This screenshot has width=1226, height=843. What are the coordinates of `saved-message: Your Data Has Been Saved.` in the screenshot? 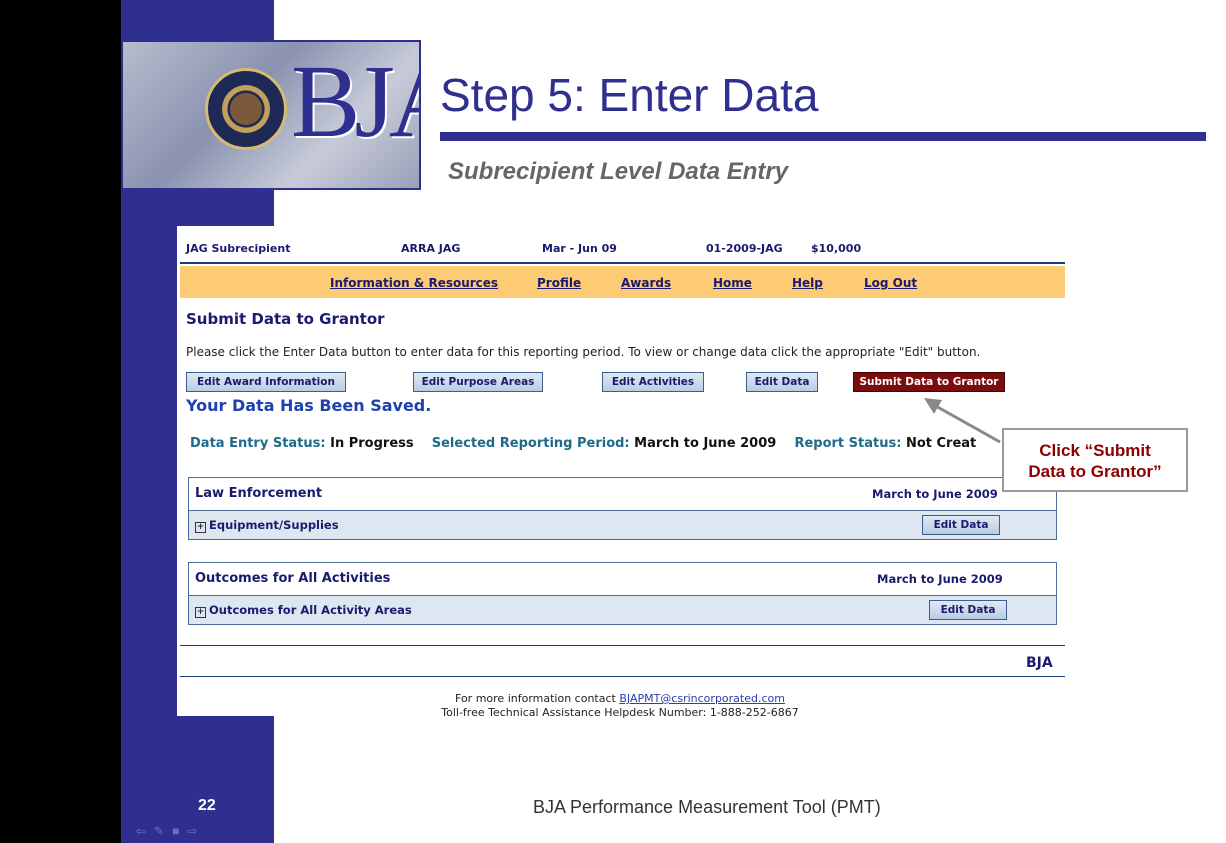 It's located at (309, 405).